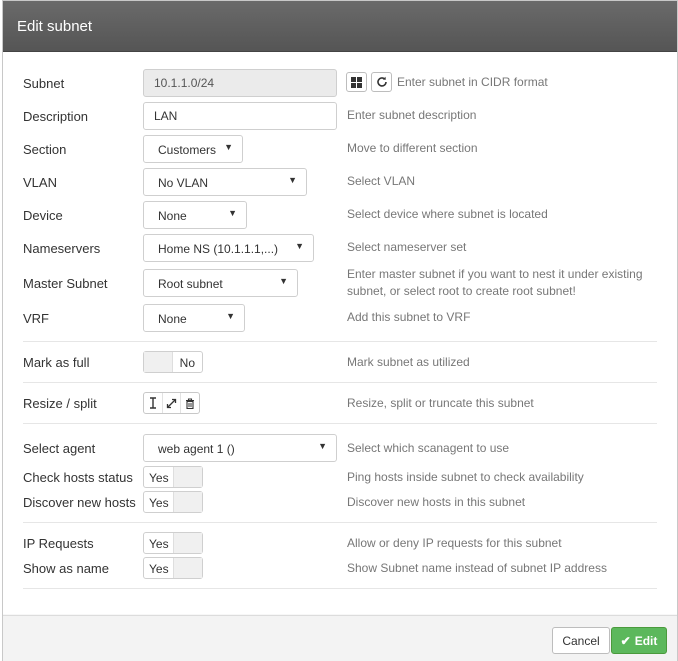 The height and width of the screenshot is (661, 678). Describe the element at coordinates (55, 26) in the screenshot. I see `modal-title: Edit subnet` at that location.